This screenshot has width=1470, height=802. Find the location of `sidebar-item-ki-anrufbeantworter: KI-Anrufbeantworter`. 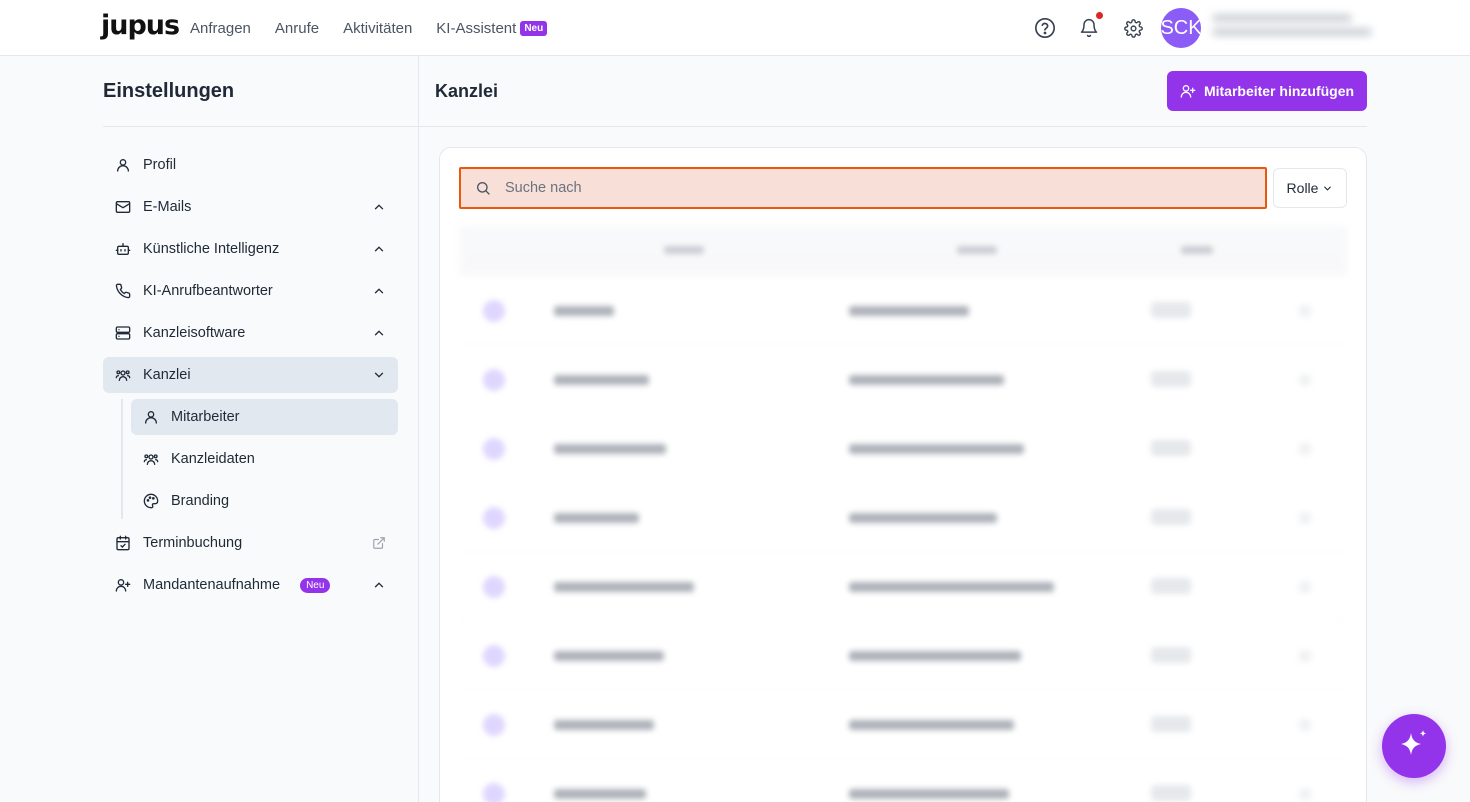

sidebar-item-ki-anrufbeantworter: KI-Anrufbeantworter is located at coordinates (250, 291).